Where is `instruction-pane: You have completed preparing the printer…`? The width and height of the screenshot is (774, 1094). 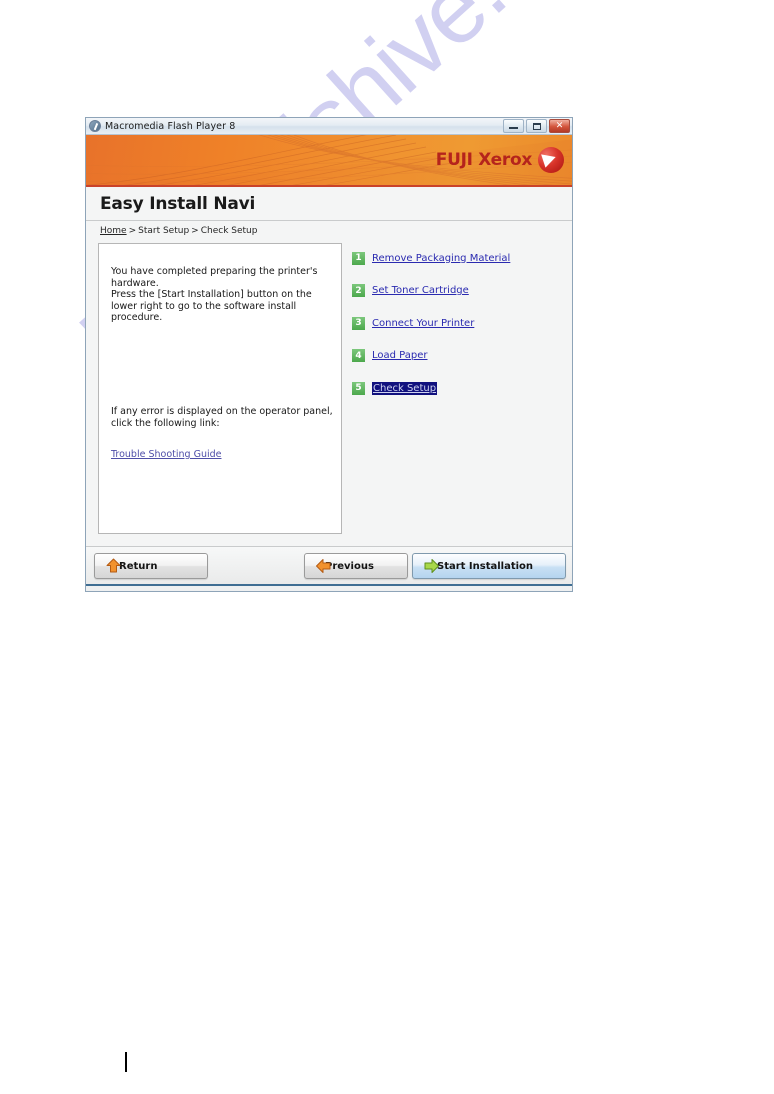
instruction-pane: You have completed preparing the printer… is located at coordinates (214, 394).